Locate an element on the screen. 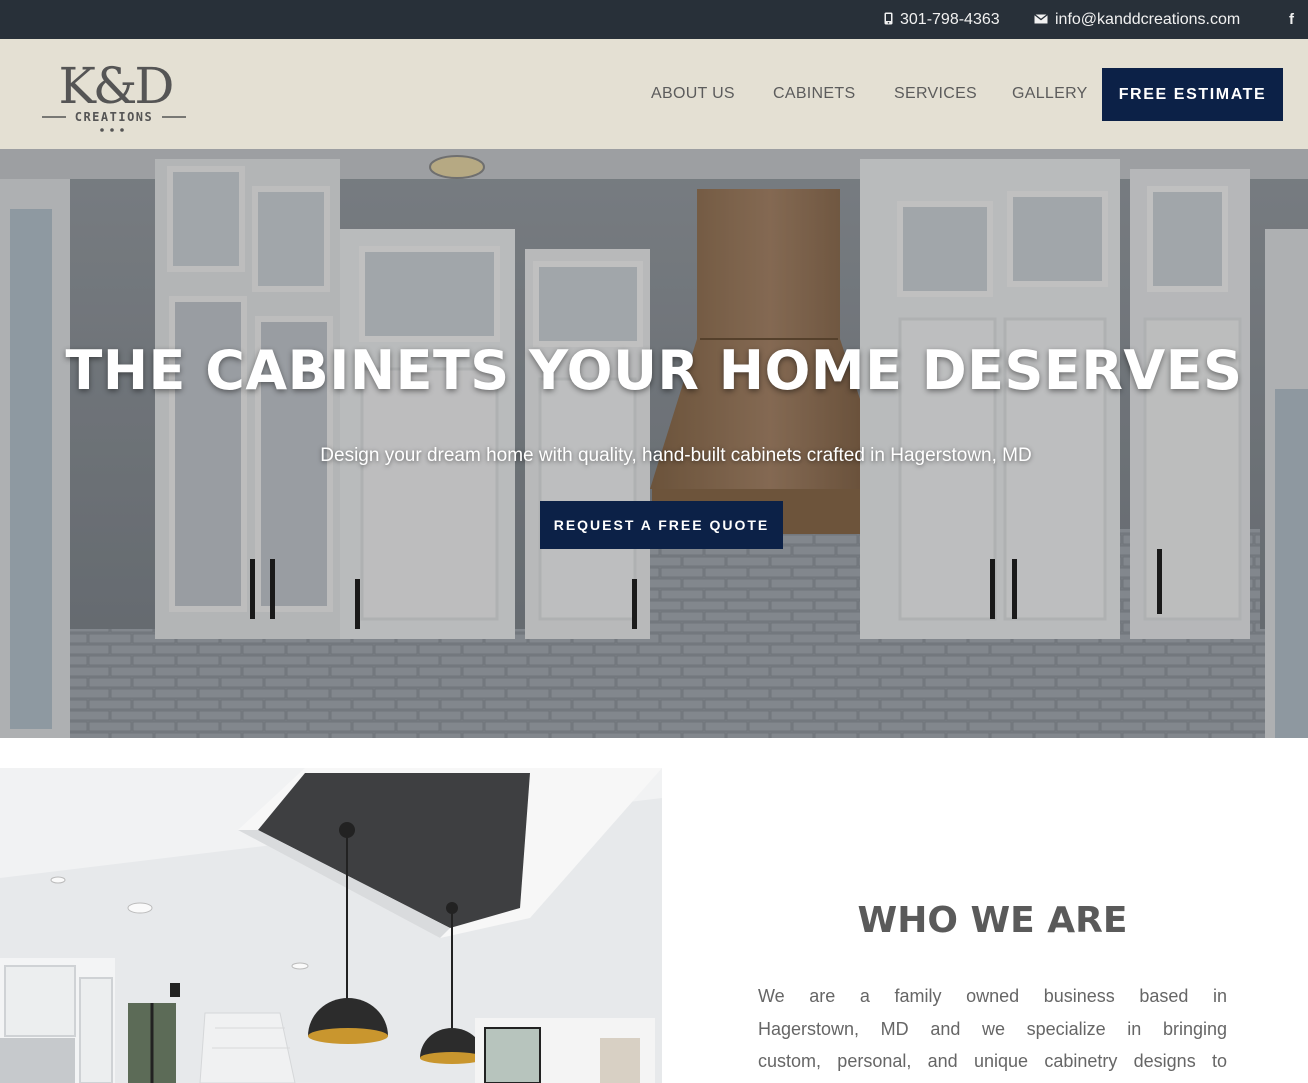  email-link: info@kanddcreations.com is located at coordinates (1137, 19).